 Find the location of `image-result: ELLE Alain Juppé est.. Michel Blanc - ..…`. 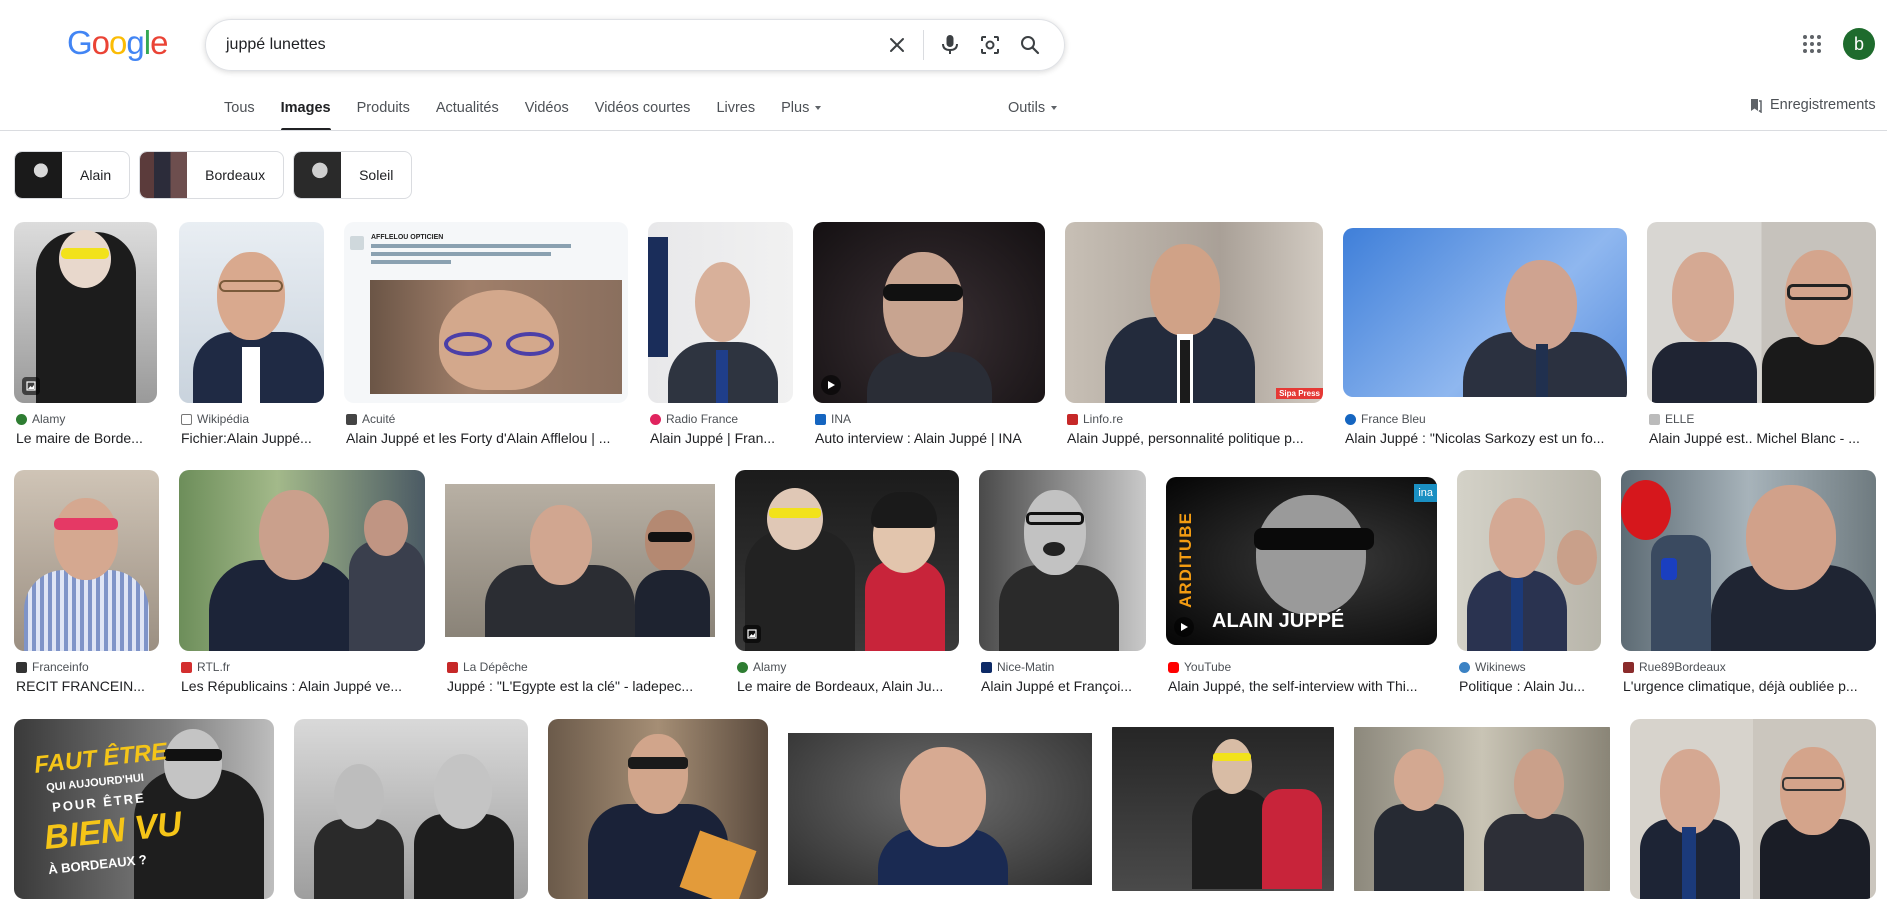

image-result: ELLE Alain Juppé est.. Michel Blanc - ..… is located at coordinates (1761, 337).